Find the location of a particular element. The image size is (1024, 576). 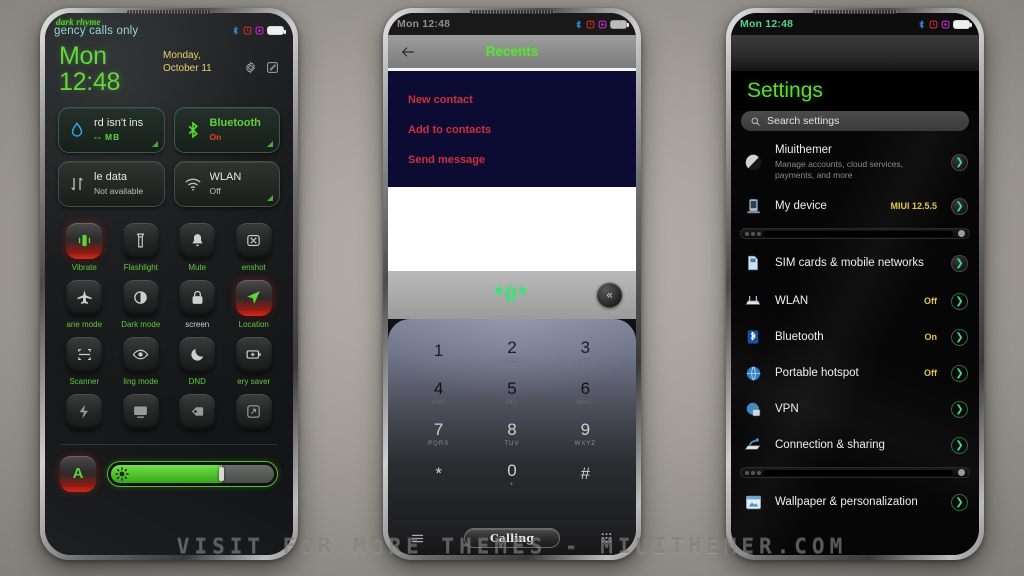

key-7: 7 PQRS is located at coordinates (438, 433).